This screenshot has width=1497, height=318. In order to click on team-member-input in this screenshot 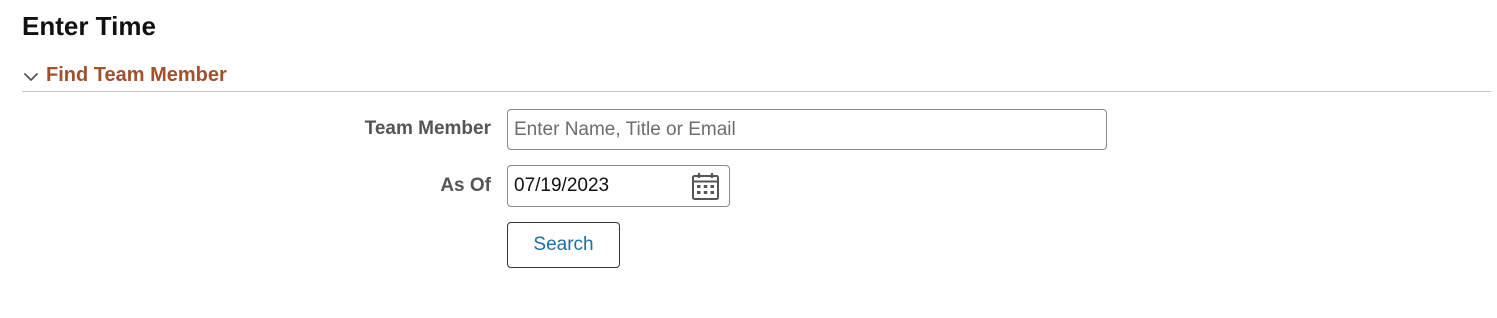, I will do `click(807, 129)`.